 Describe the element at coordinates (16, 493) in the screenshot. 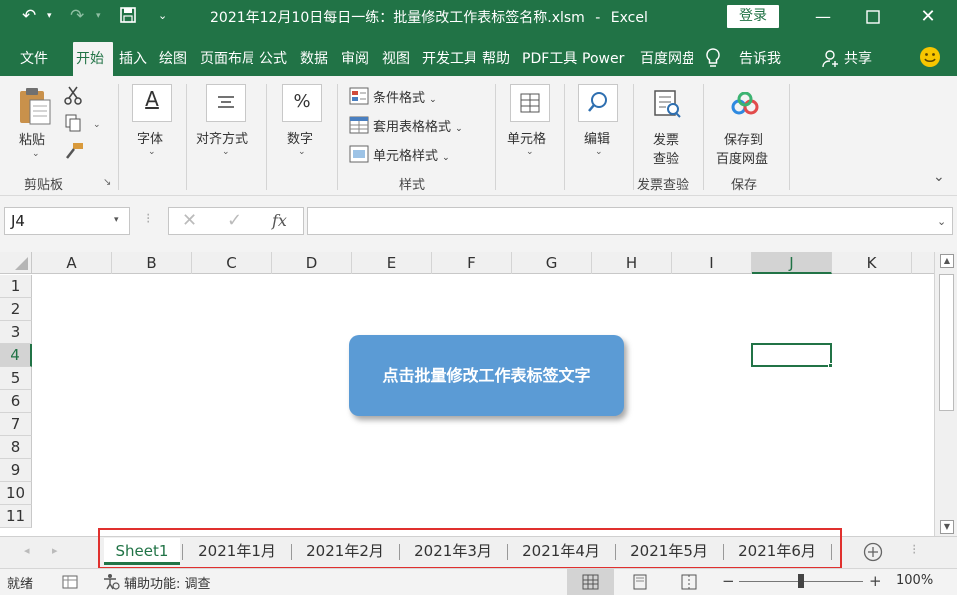

I see `row-header-10: 10` at that location.